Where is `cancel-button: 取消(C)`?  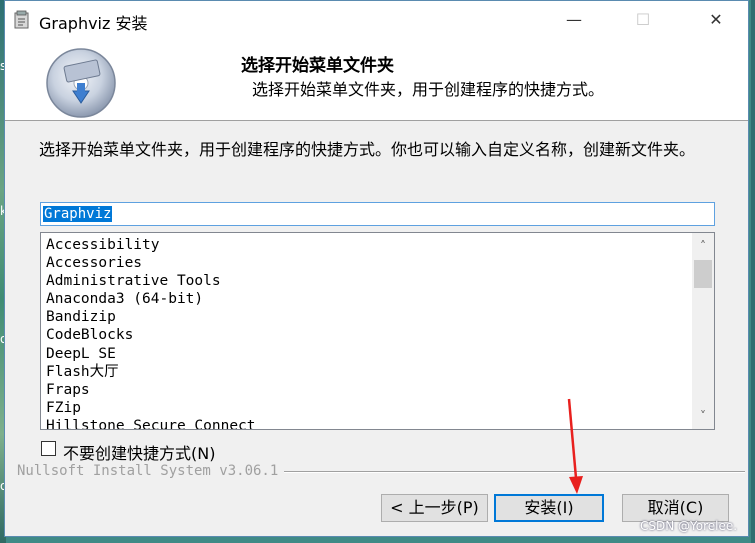
cancel-button: 取消(C) is located at coordinates (675, 508).